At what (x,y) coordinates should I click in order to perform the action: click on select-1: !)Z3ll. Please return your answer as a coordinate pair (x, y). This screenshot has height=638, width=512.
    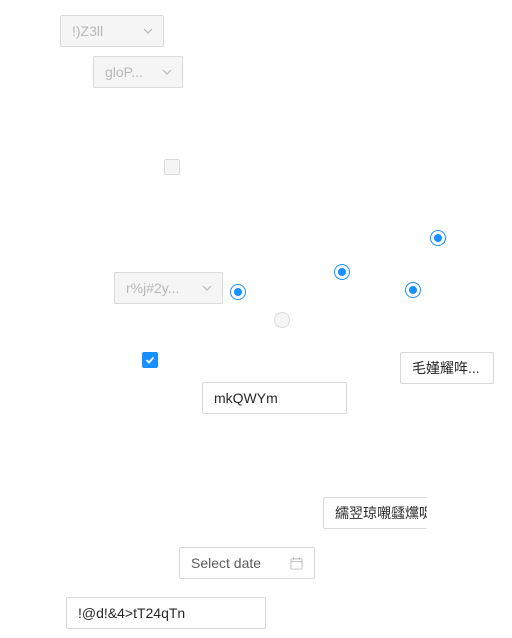
    Looking at the image, I should click on (112, 31).